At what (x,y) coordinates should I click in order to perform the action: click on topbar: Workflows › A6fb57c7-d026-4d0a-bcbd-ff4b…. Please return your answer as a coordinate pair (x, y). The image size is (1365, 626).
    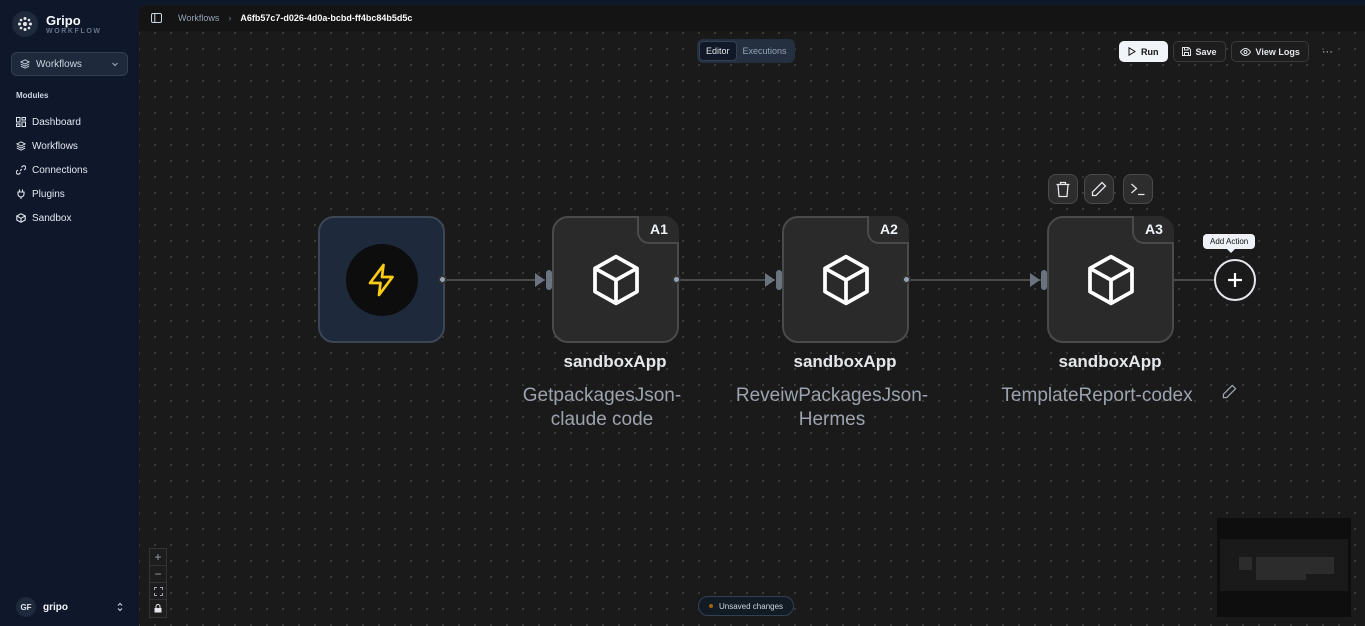
    Looking at the image, I should click on (752, 18).